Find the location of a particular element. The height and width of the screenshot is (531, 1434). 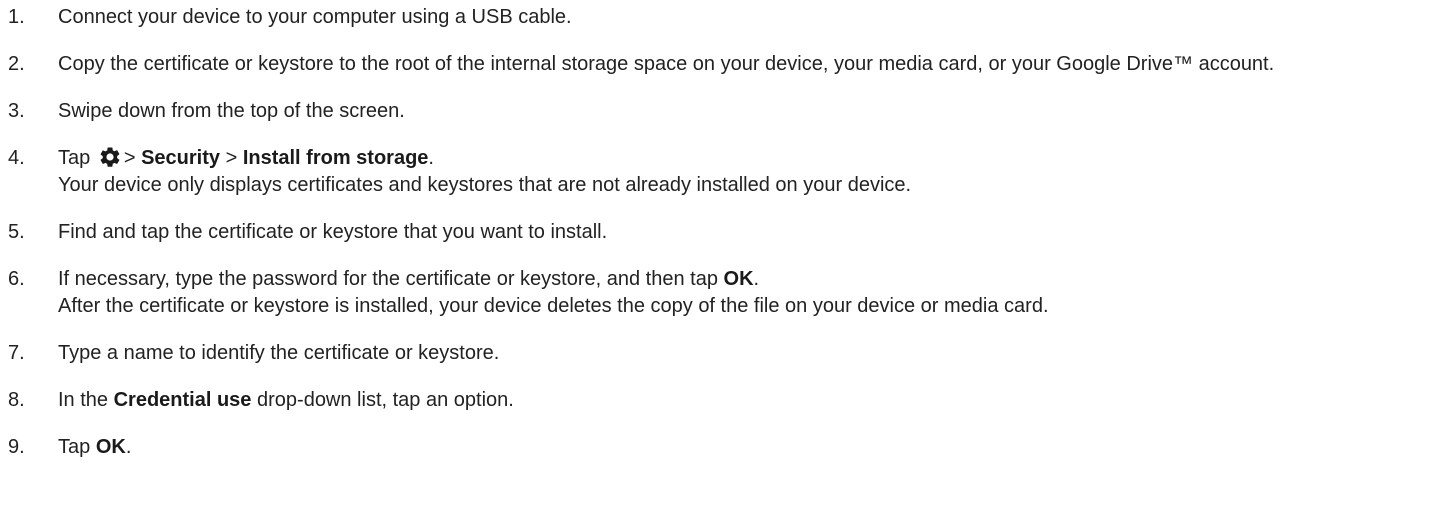

step-9: 9. Tap OK. is located at coordinates (717, 447).